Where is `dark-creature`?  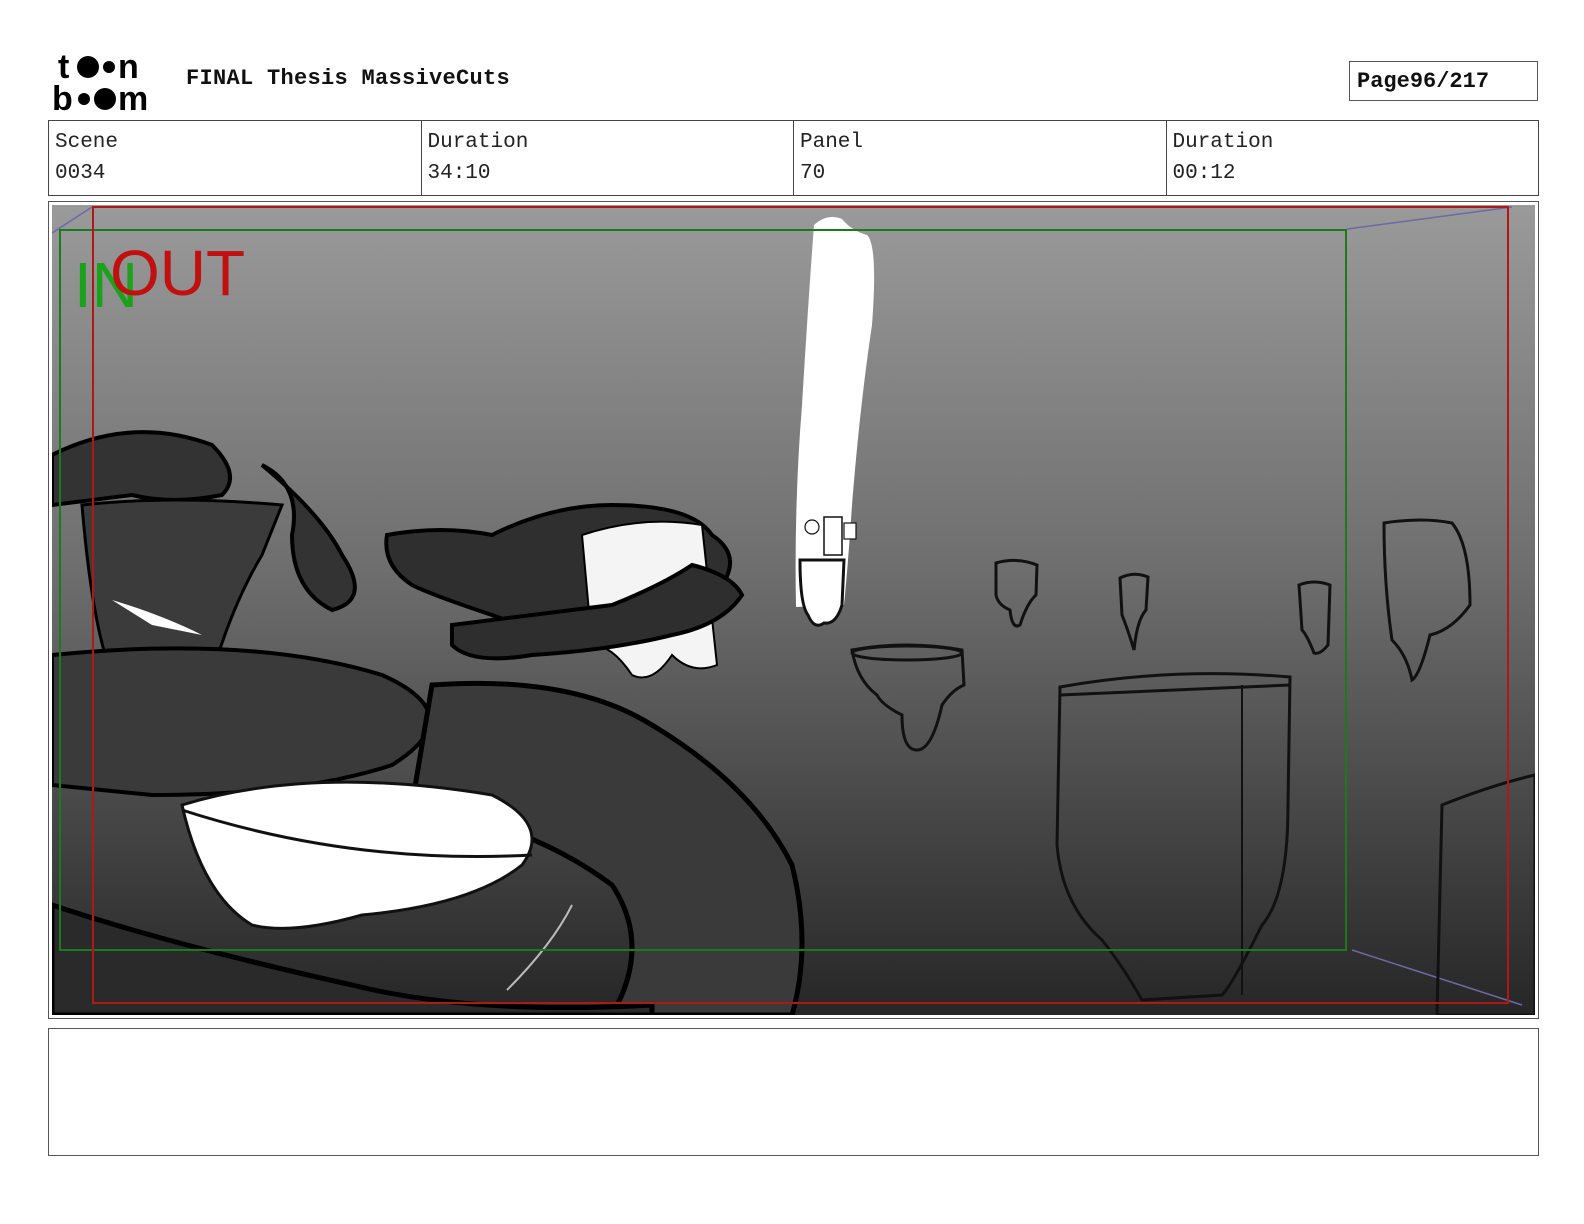
dark-creature is located at coordinates (142, 469).